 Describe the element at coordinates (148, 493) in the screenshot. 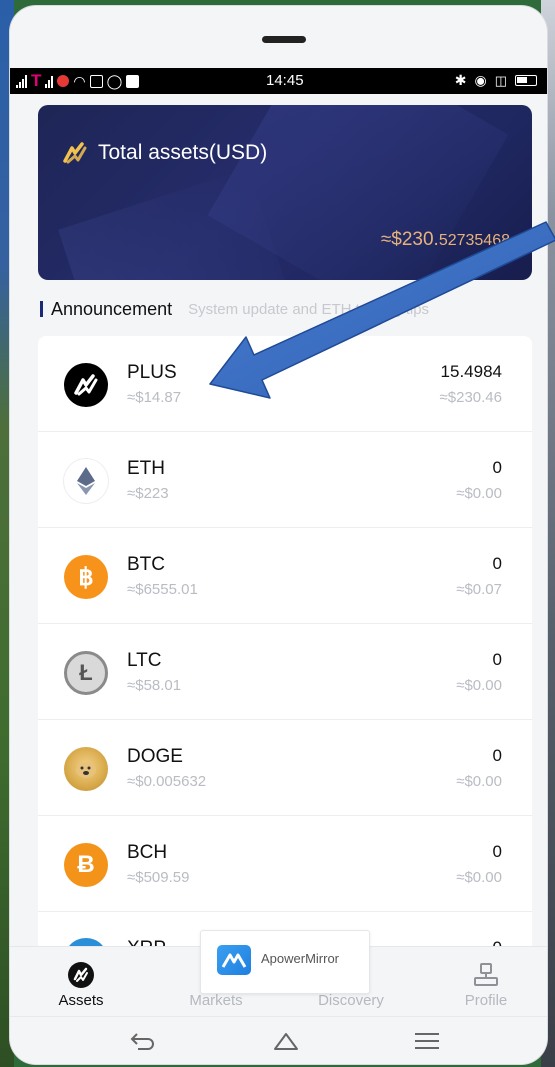

I see `coin-price: ≈$223` at that location.